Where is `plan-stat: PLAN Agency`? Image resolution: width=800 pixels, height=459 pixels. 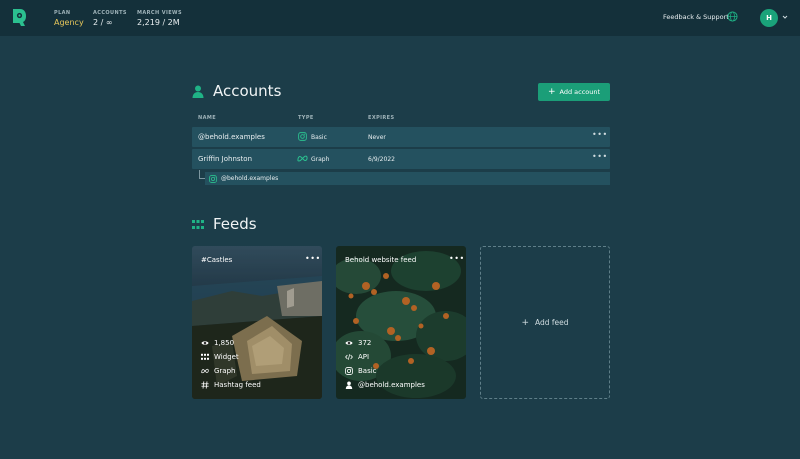
plan-stat: PLAN Agency is located at coordinates (69, 18).